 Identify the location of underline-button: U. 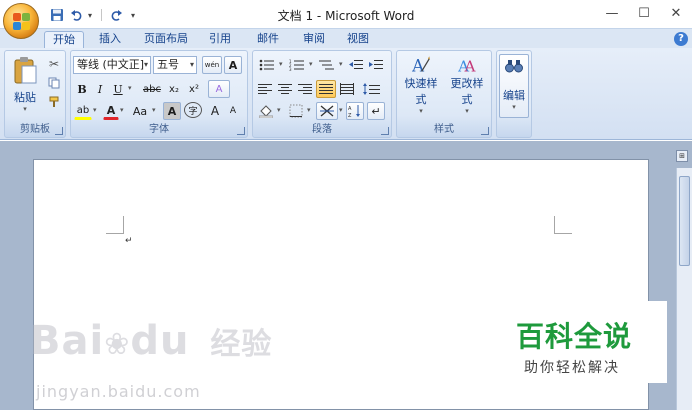
(118, 89).